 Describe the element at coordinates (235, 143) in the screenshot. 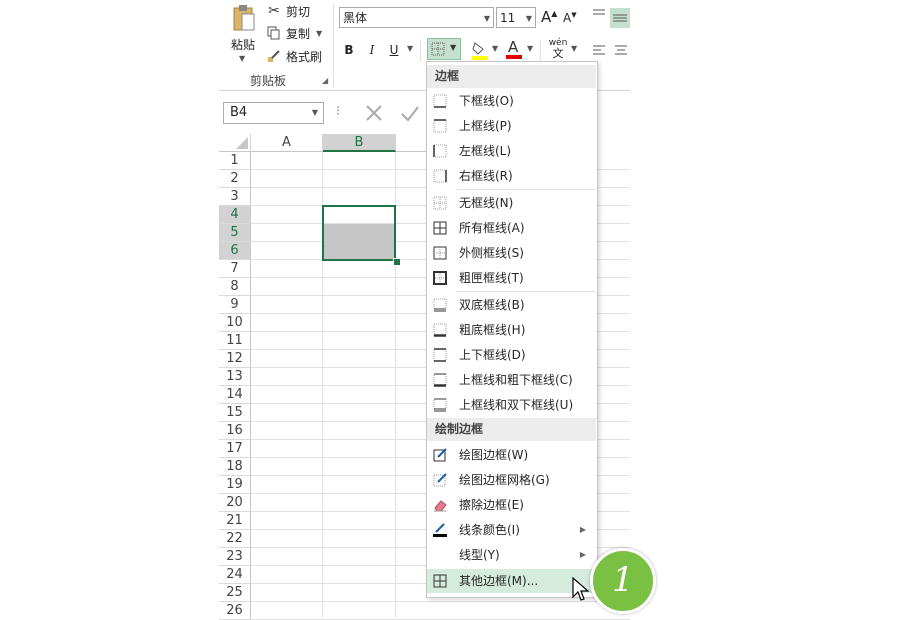

I see `select-all-corner` at that location.